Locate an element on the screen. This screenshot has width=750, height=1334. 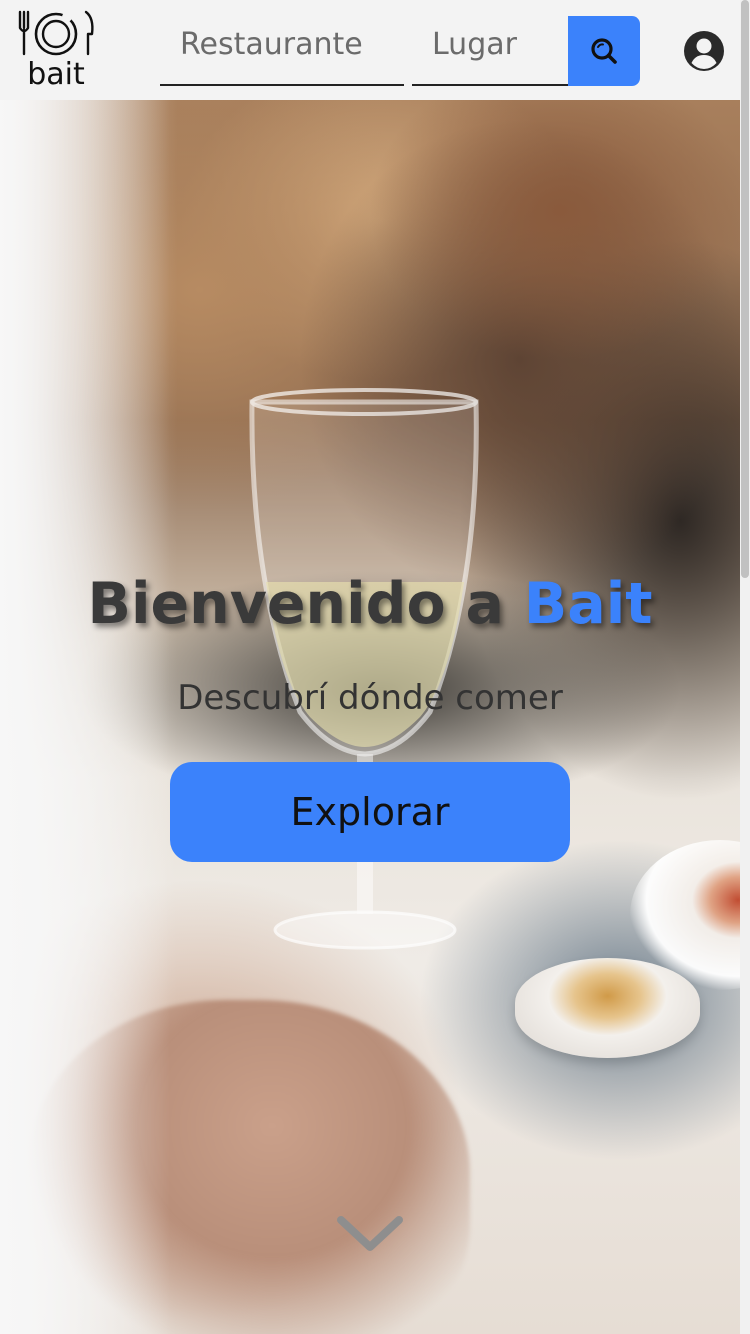
user-circle-icon is located at coordinates (704, 51).